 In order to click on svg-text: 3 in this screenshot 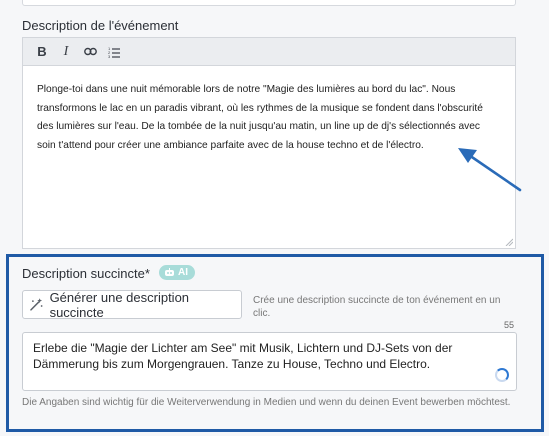, I will do `click(109, 56)`.